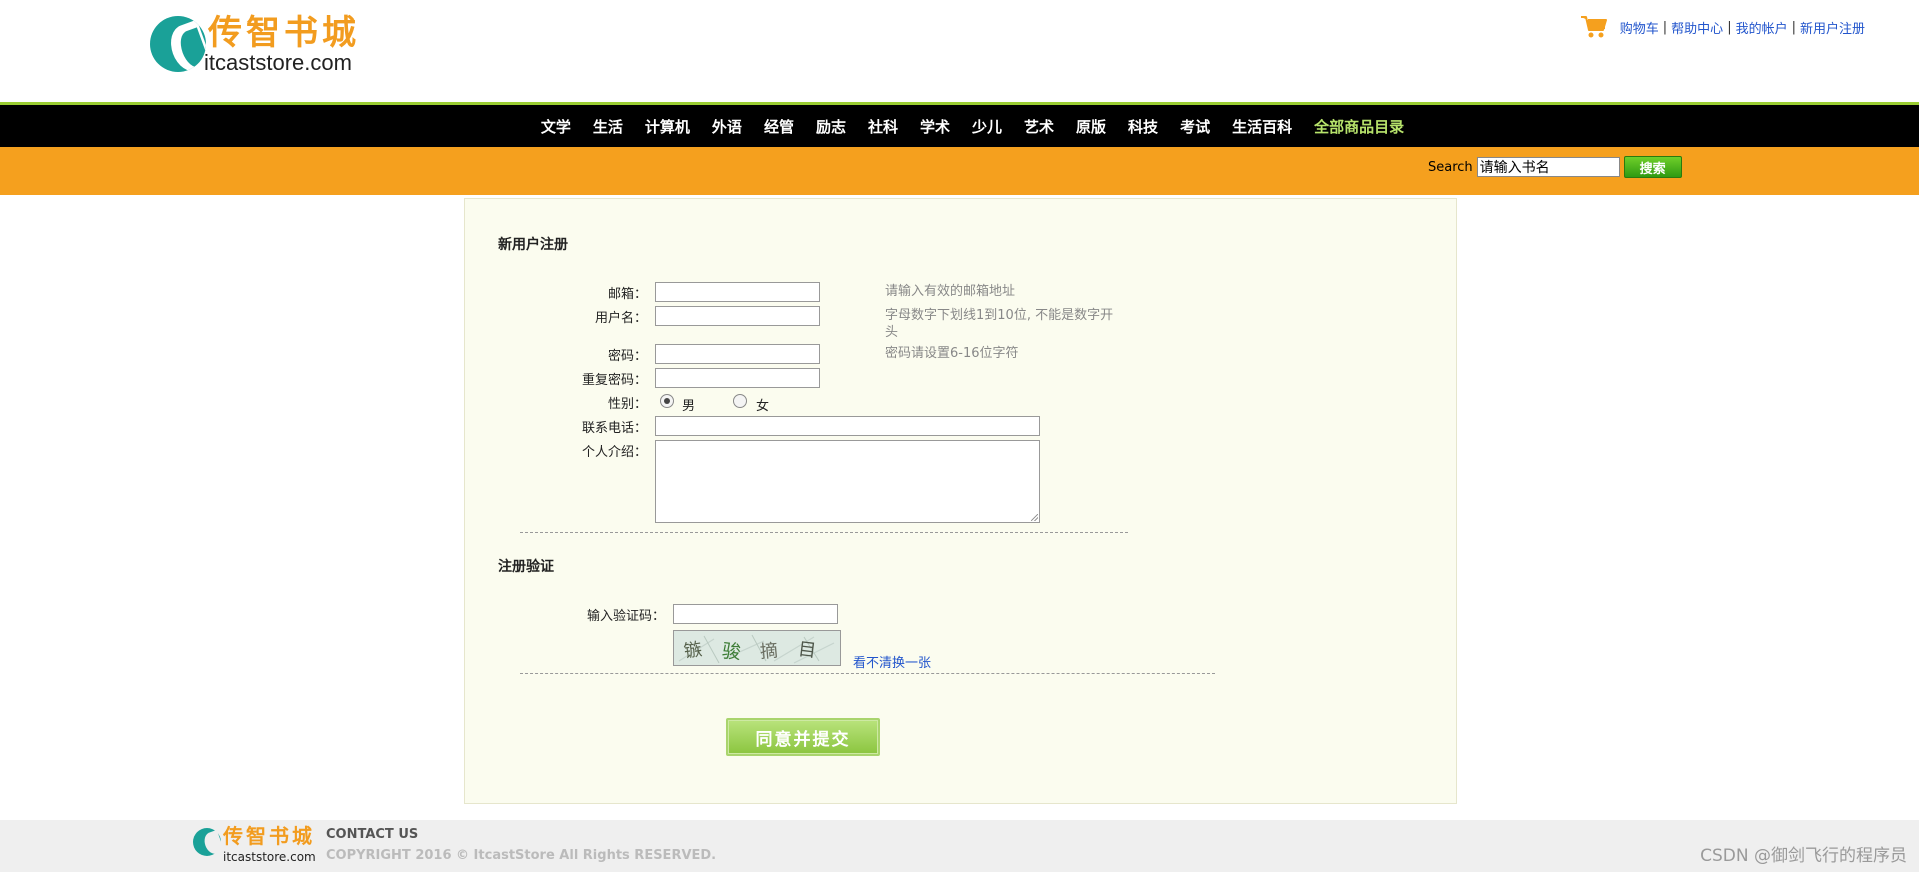  I want to click on verify-section-title: 注册验证, so click(526, 567).